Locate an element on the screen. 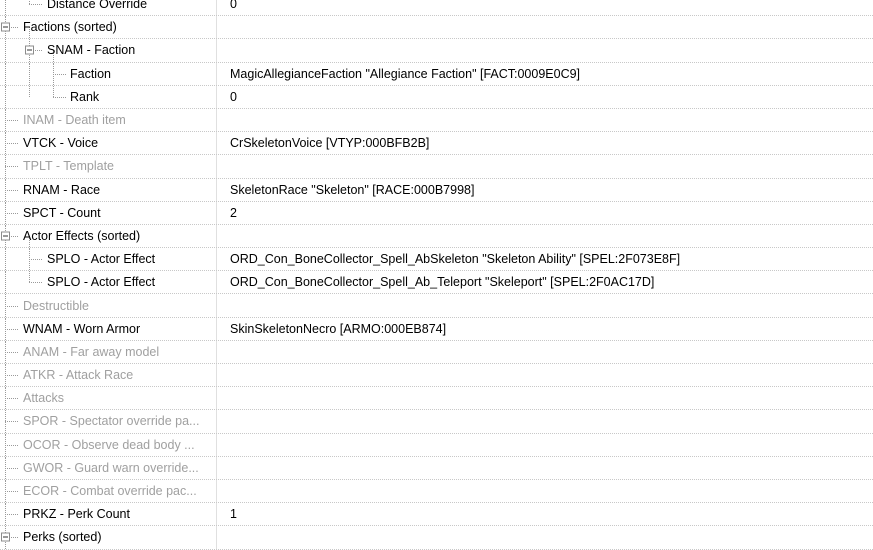 Image resolution: width=873 pixels, height=550 pixels. tree-row-name-cell: ANAM - Far away model is located at coordinates (108, 351).